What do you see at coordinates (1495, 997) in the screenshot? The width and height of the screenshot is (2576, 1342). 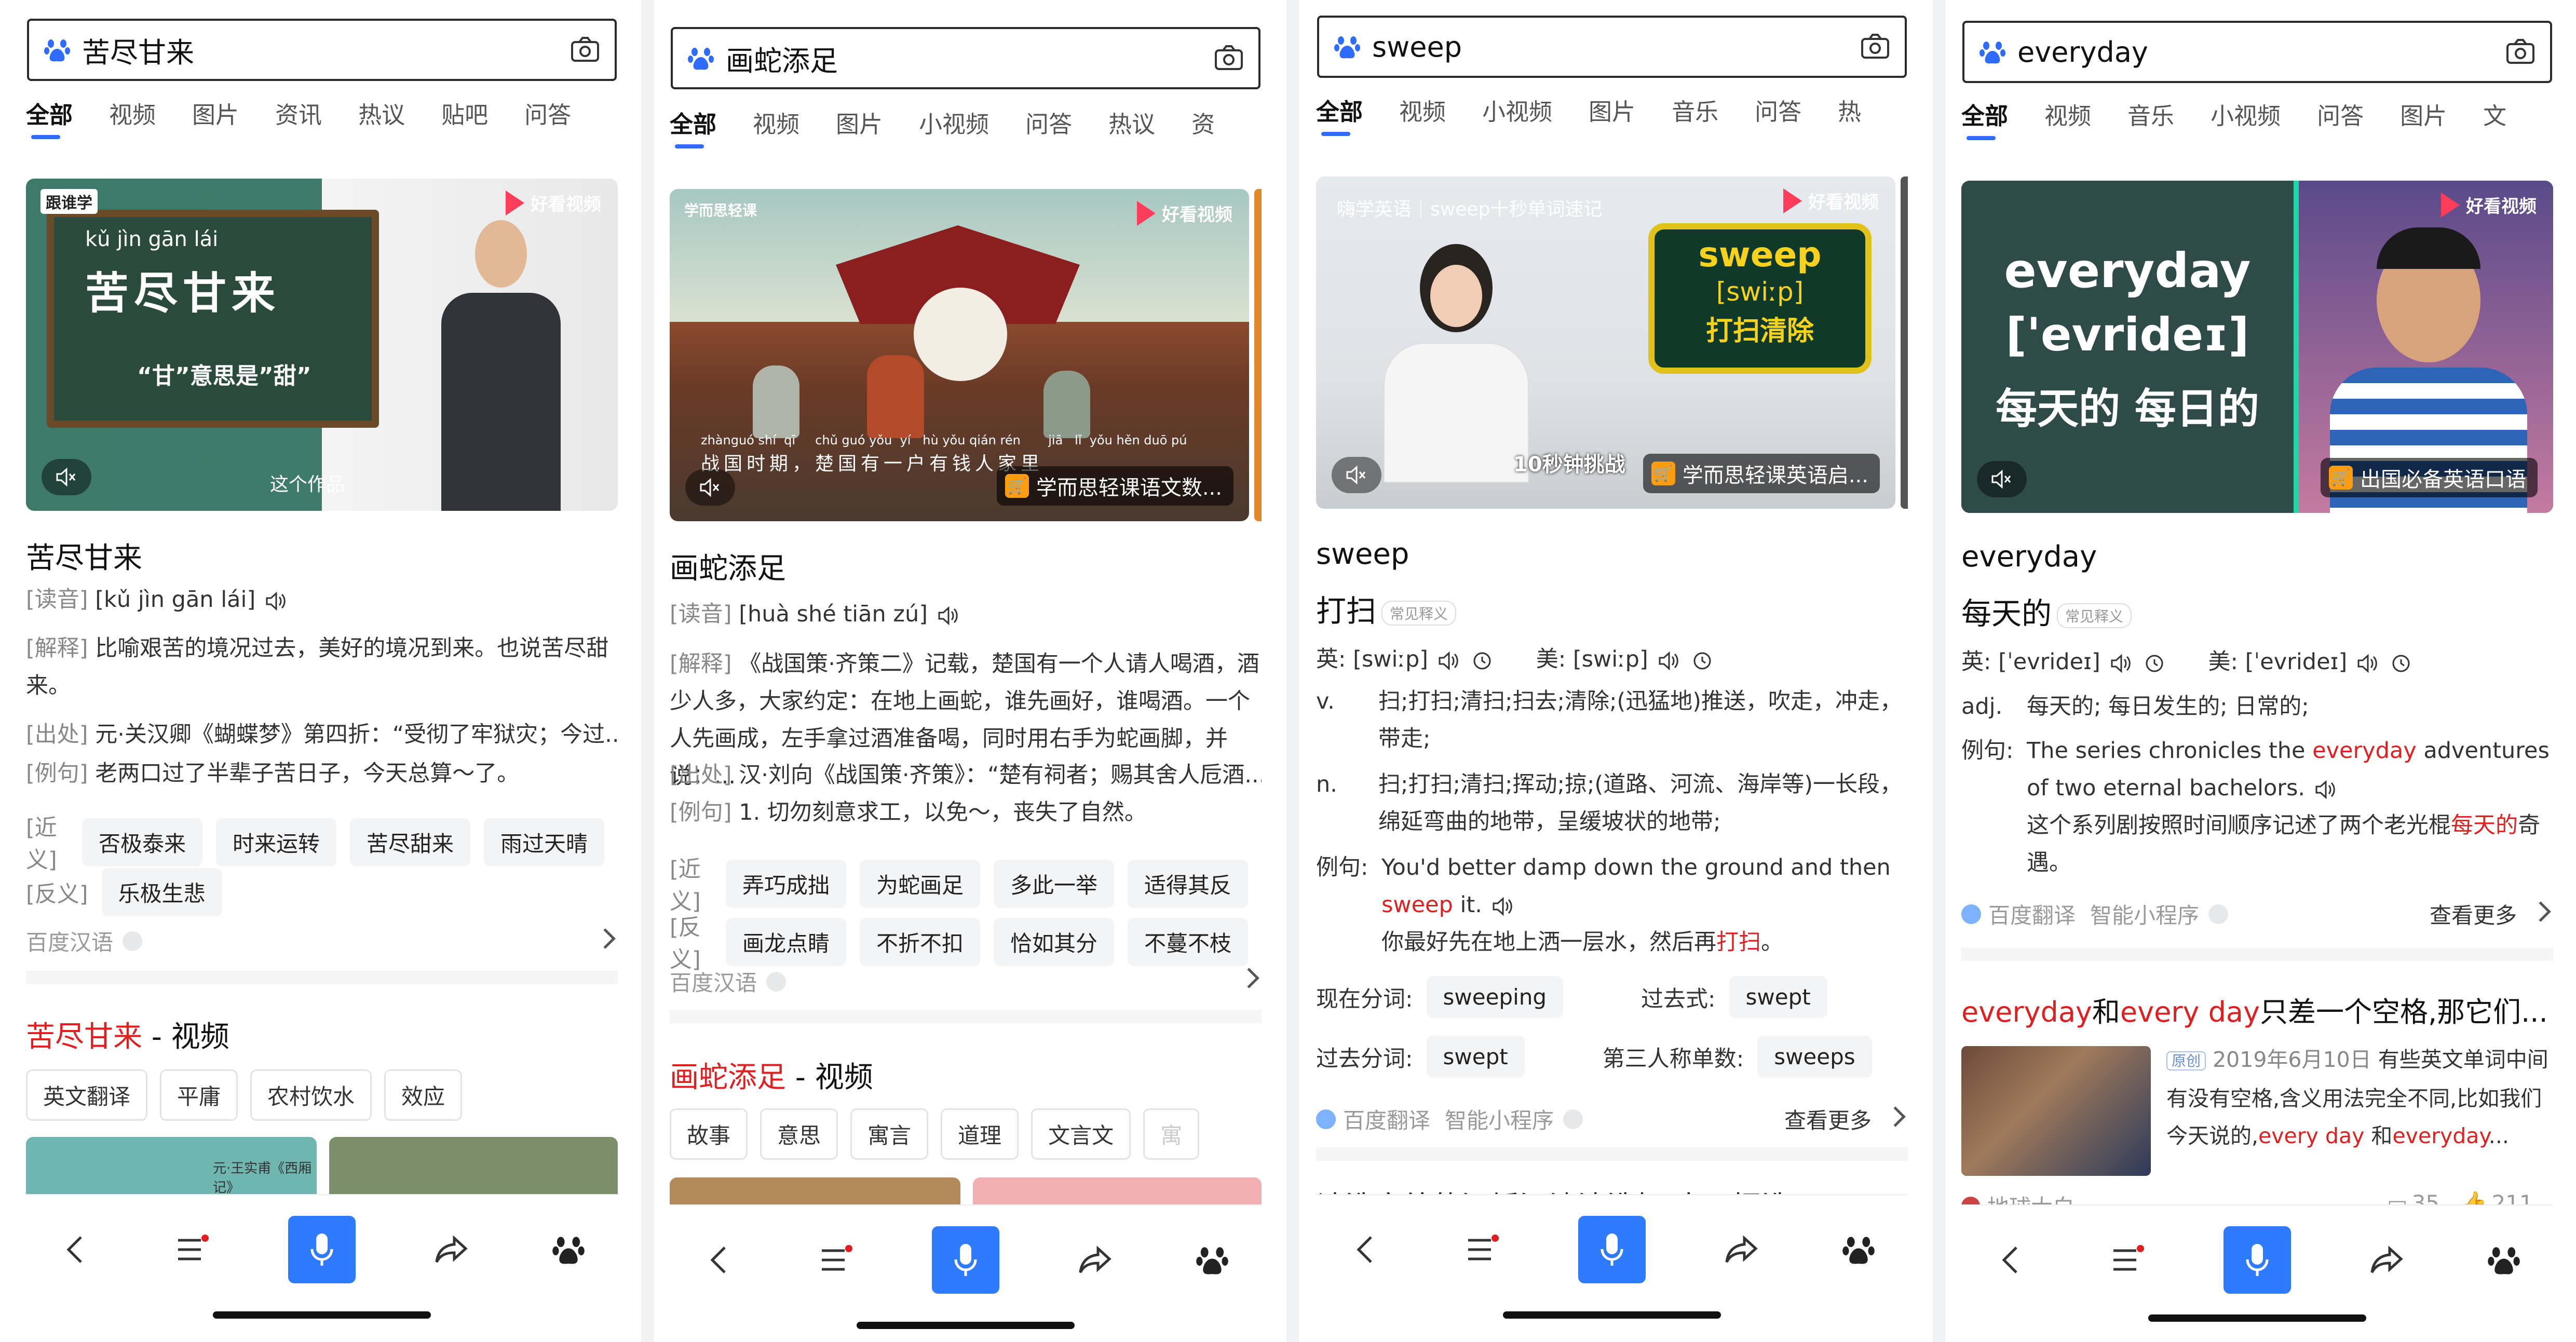 I see `form-chip: sweeping` at bounding box center [1495, 997].